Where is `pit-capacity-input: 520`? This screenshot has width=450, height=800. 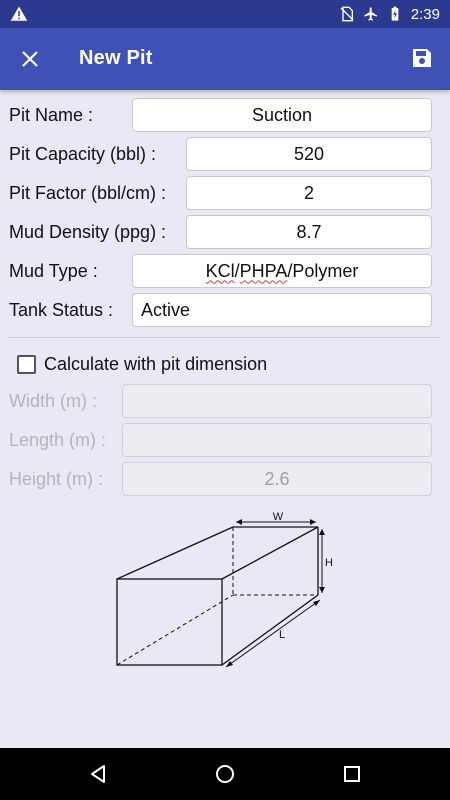
pit-capacity-input: 520 is located at coordinates (309, 154).